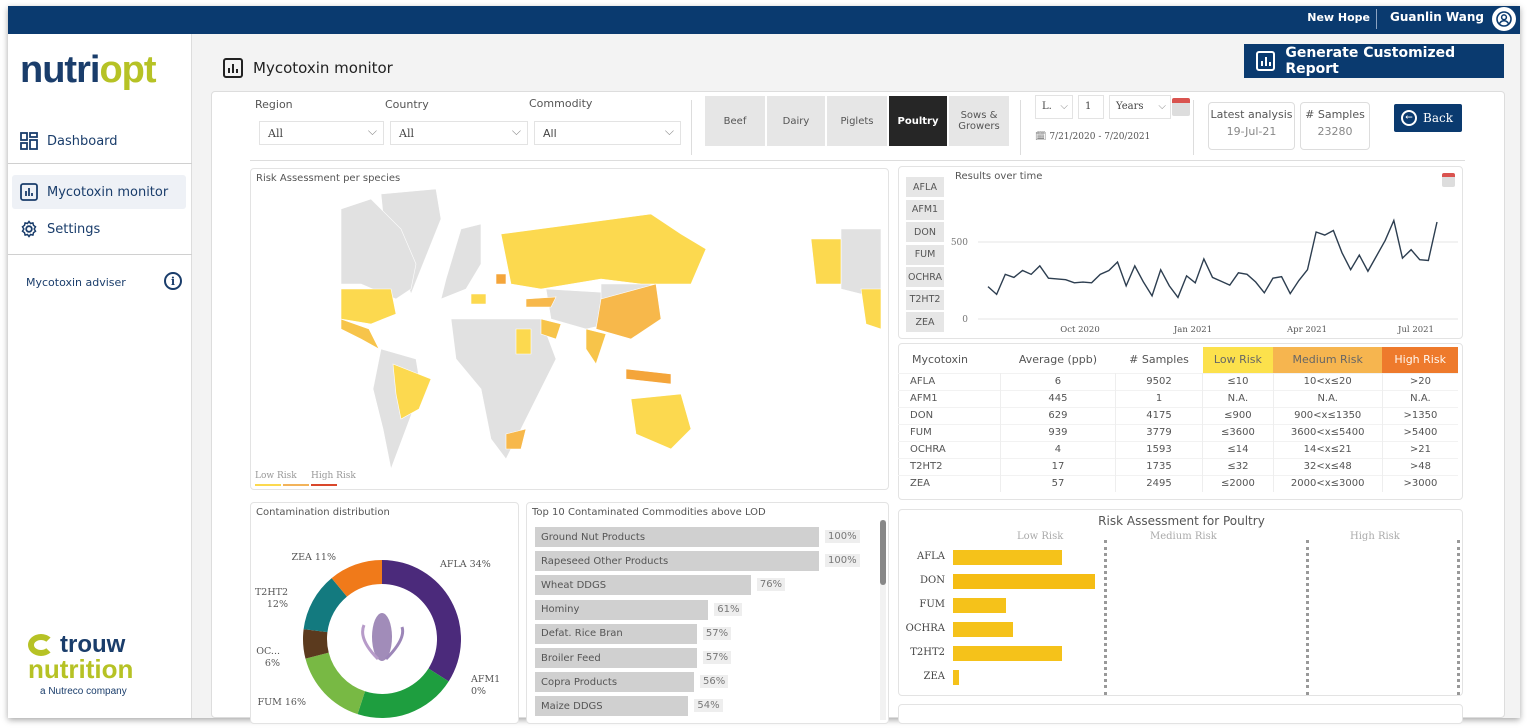 This screenshot has height=728, width=1527. Describe the element at coordinates (76, 282) in the screenshot. I see `mycotoxin-adviser-link: Mycotoxin adviser` at that location.